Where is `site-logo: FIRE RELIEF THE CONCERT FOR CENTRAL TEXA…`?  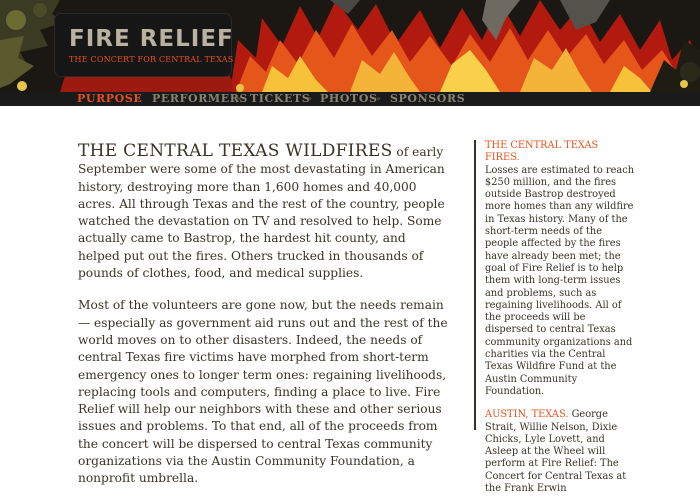 site-logo: FIRE RELIEF THE CONCERT FOR CENTRAL TEXA… is located at coordinates (144, 45).